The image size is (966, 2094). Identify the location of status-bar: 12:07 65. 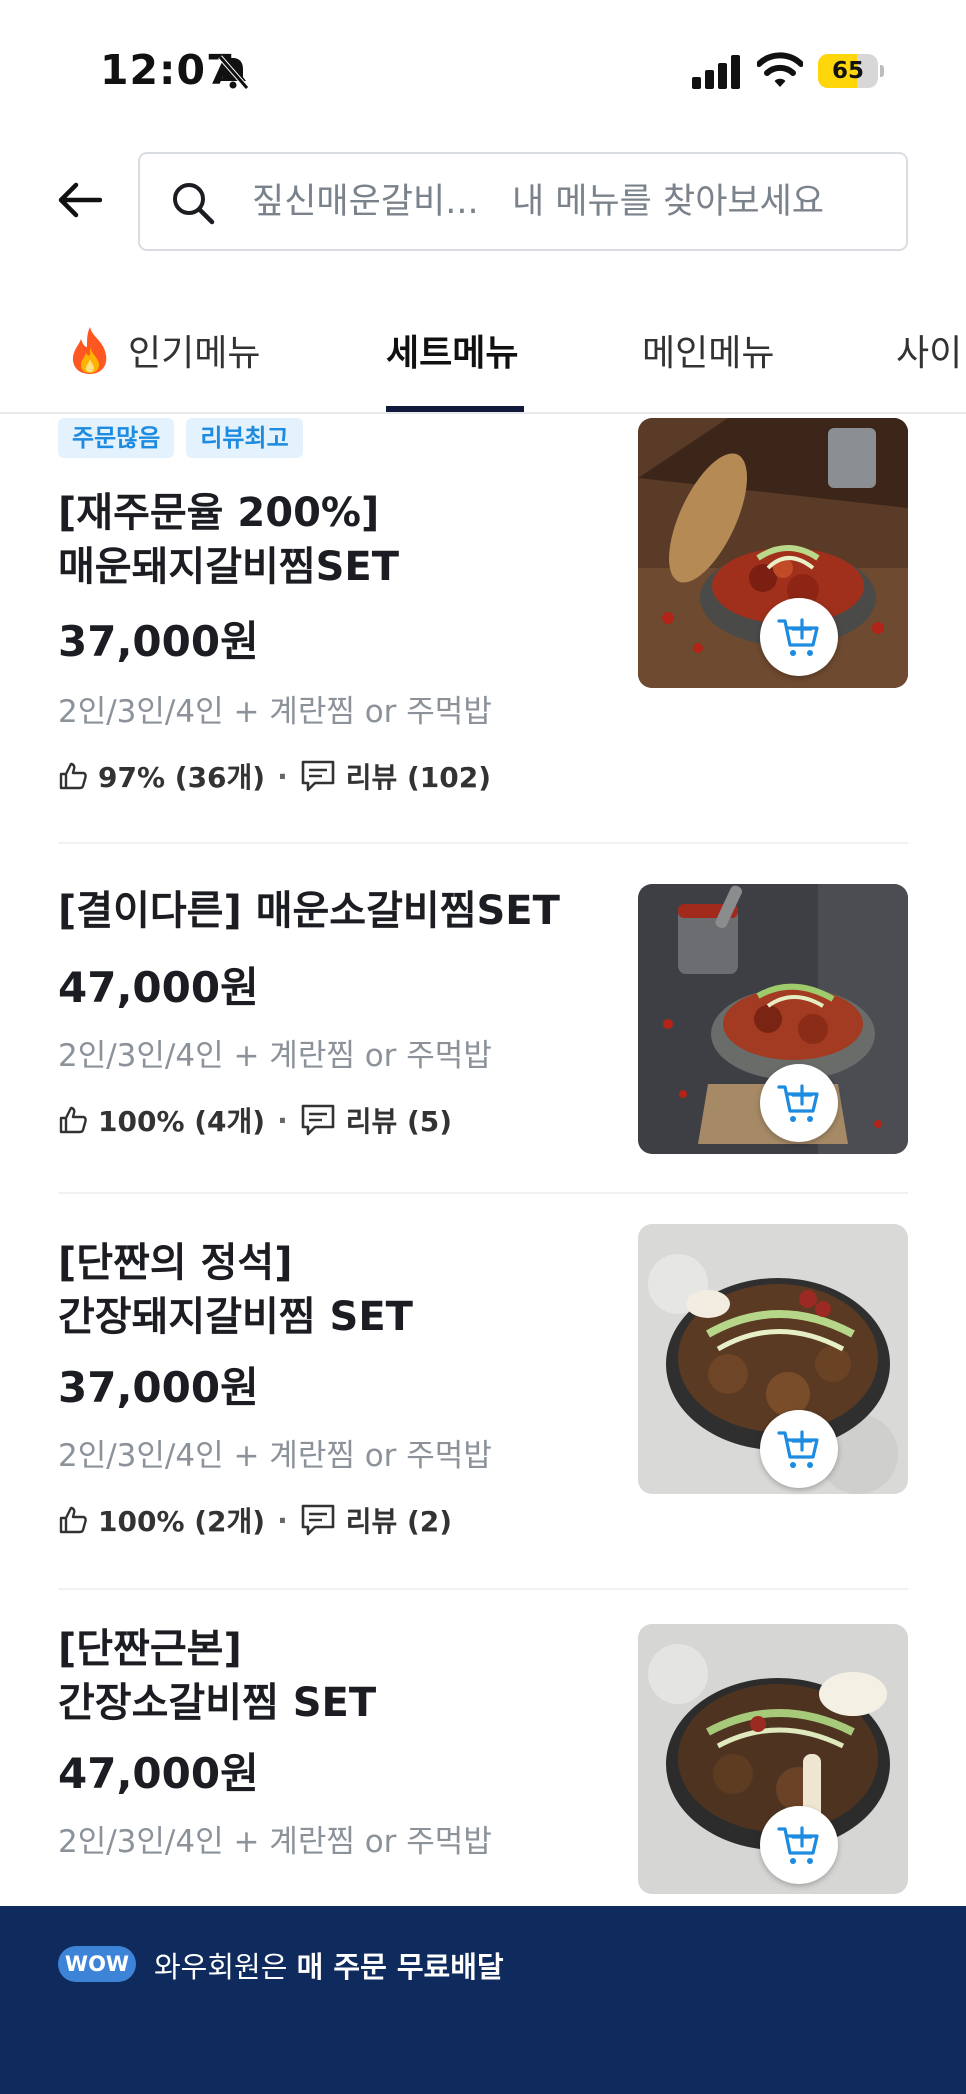
(483, 70).